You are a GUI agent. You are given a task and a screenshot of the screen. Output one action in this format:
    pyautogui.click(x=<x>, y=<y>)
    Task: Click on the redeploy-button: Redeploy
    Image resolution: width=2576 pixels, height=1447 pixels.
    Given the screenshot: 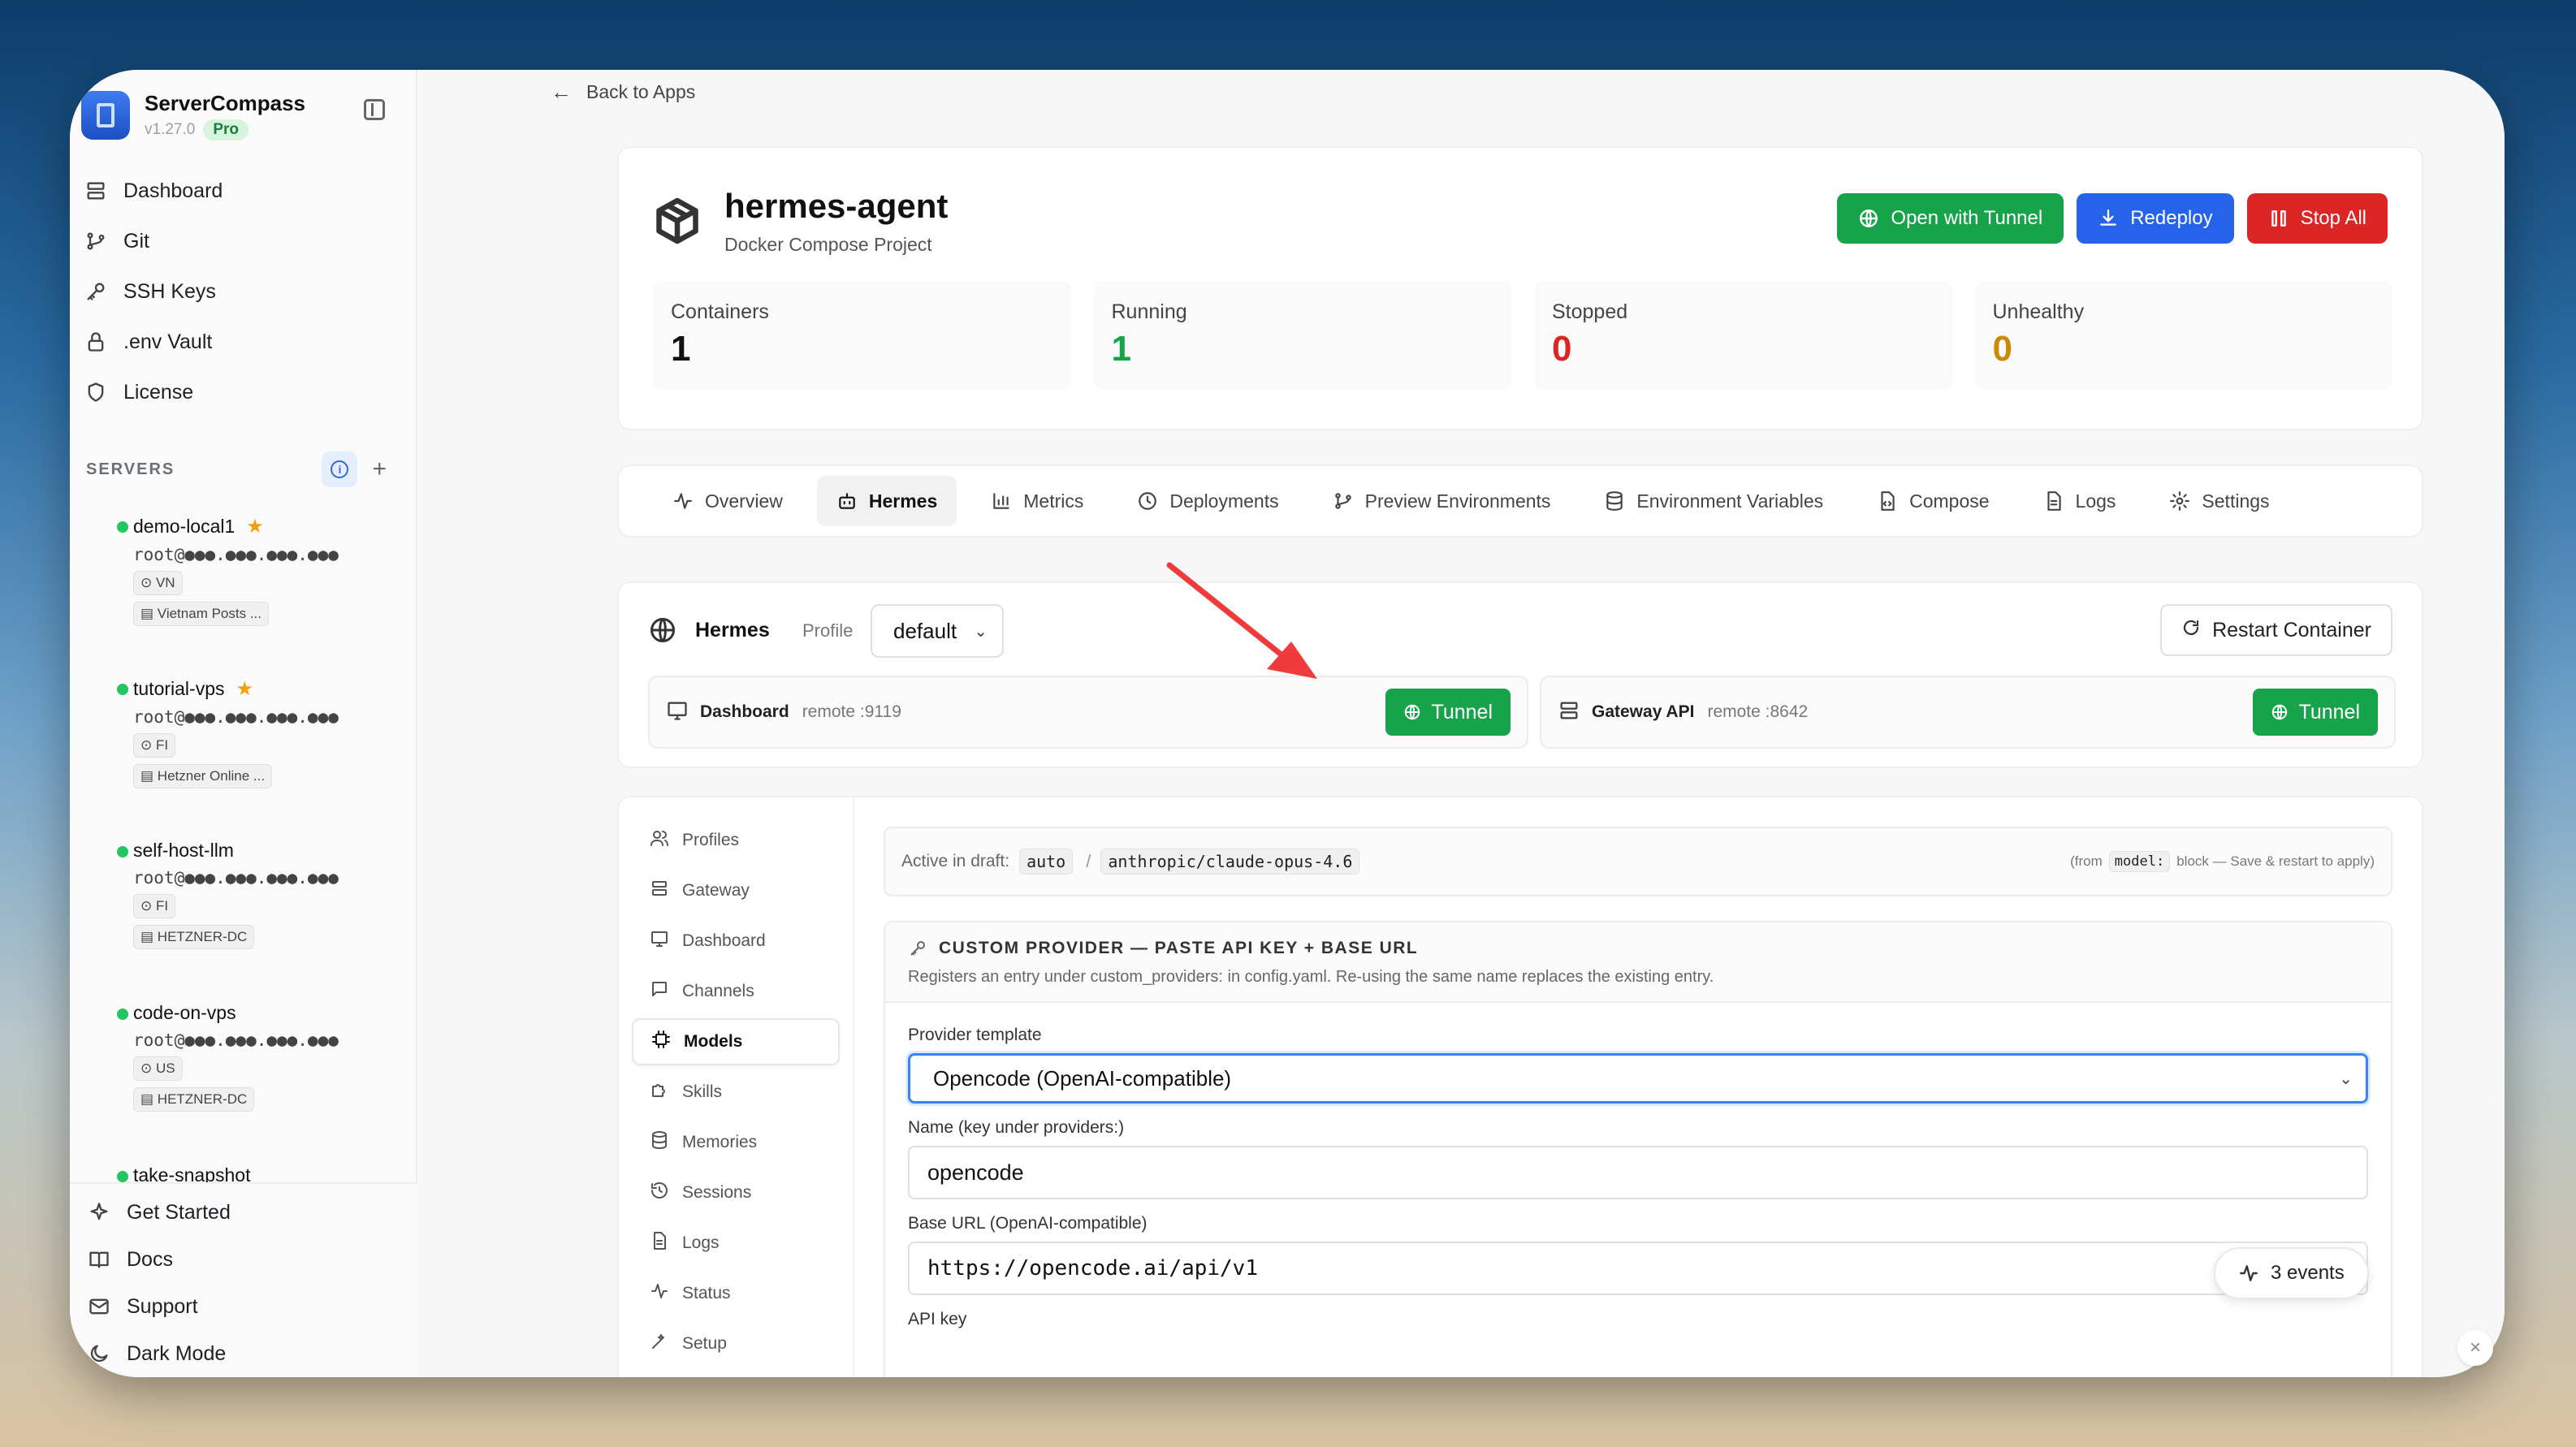 What is the action you would take?
    pyautogui.click(x=2155, y=219)
    